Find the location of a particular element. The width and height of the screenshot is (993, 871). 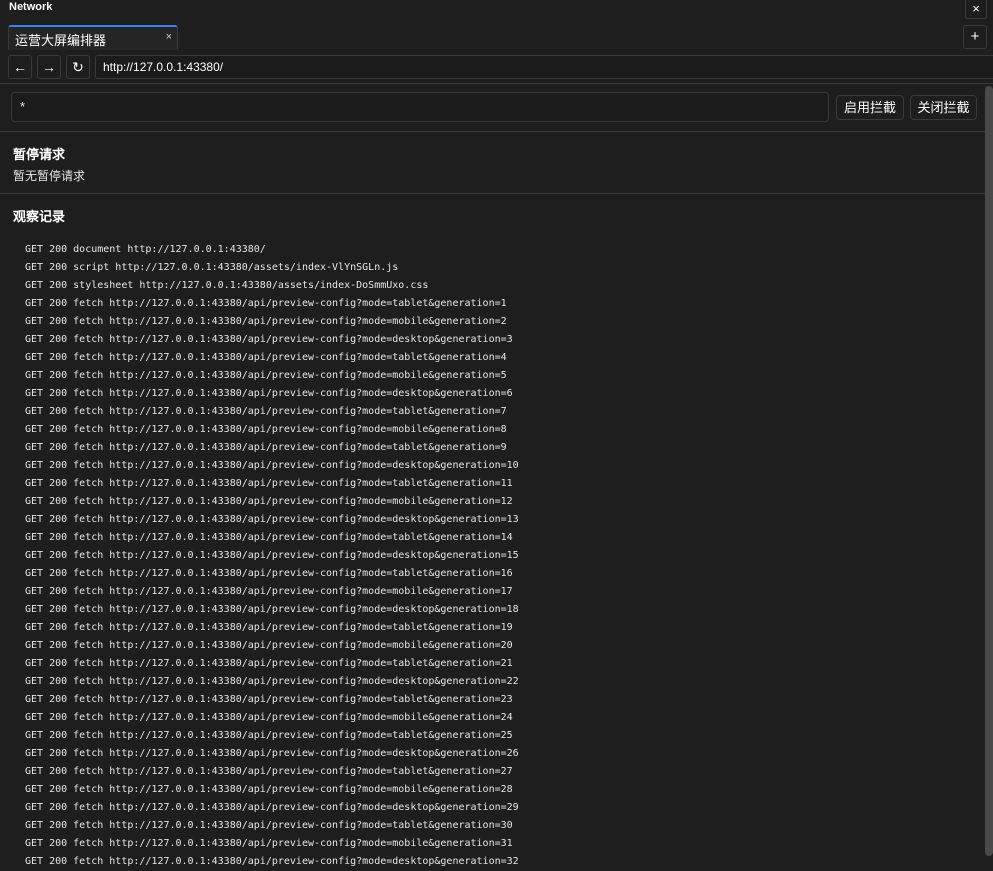

url-input: http://127.0.0.1:43380/ is located at coordinates (544, 67).